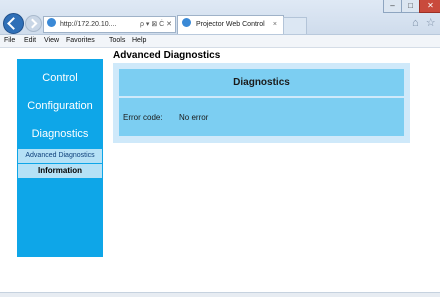 This screenshot has height=297, width=440. I want to click on forward-icon, so click(33, 23).